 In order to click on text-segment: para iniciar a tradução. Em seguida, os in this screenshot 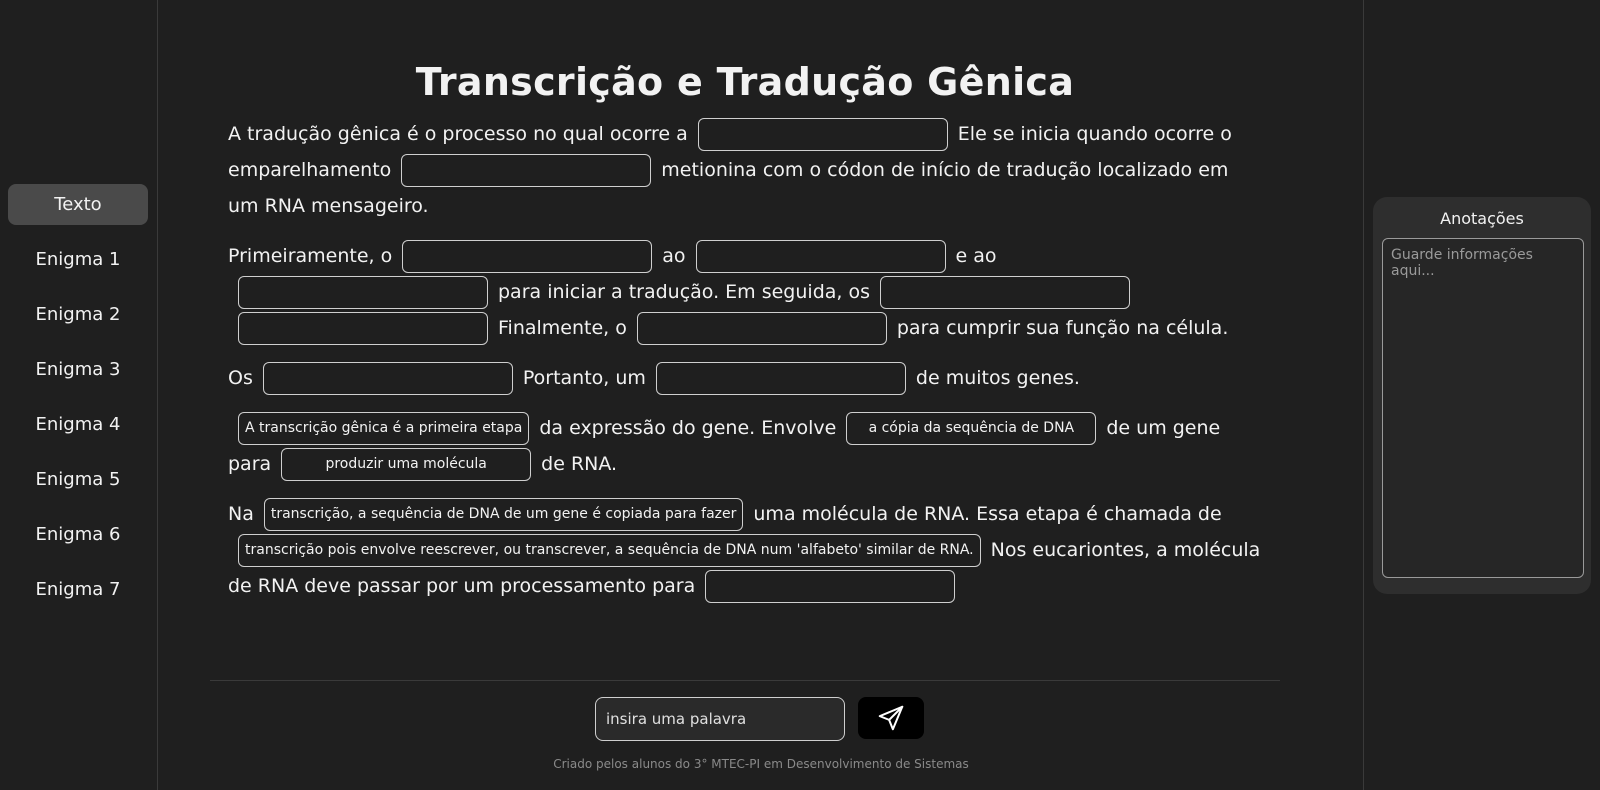, I will do `click(684, 292)`.